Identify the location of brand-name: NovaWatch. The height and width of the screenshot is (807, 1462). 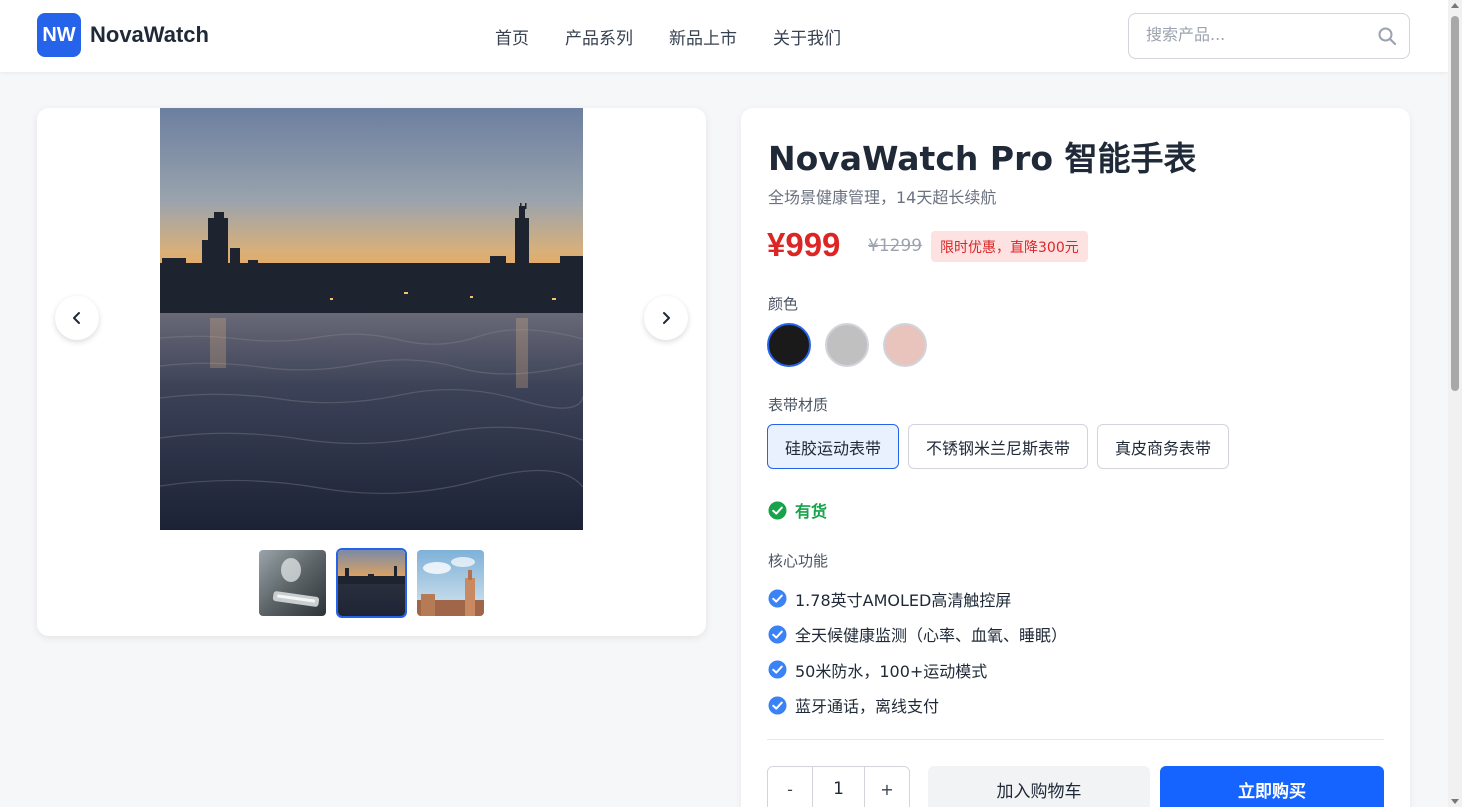
(149, 35).